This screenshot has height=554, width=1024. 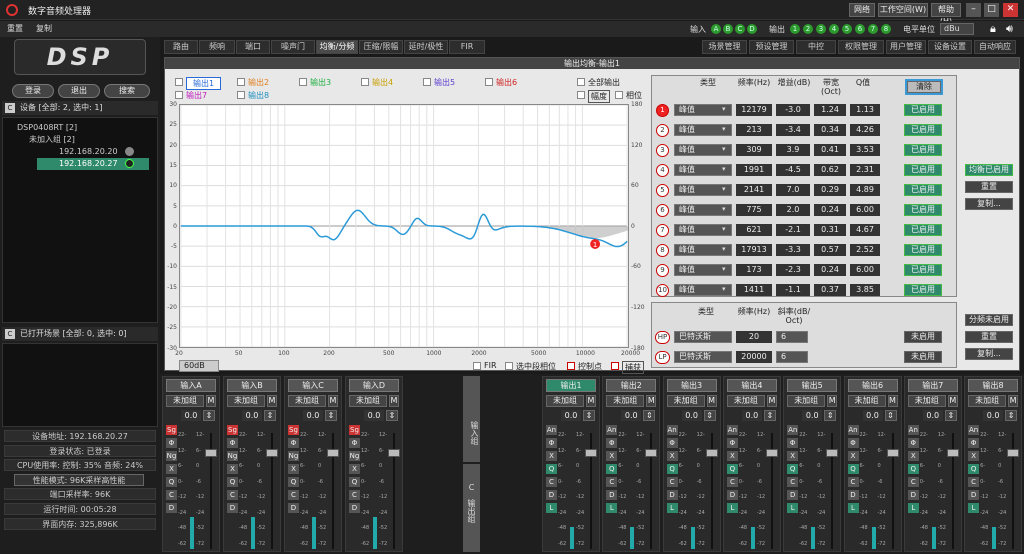 What do you see at coordinates (79, 479) in the screenshot?
I see `info-line-3: 性能模式: 96K采样高性能` at bounding box center [79, 479].